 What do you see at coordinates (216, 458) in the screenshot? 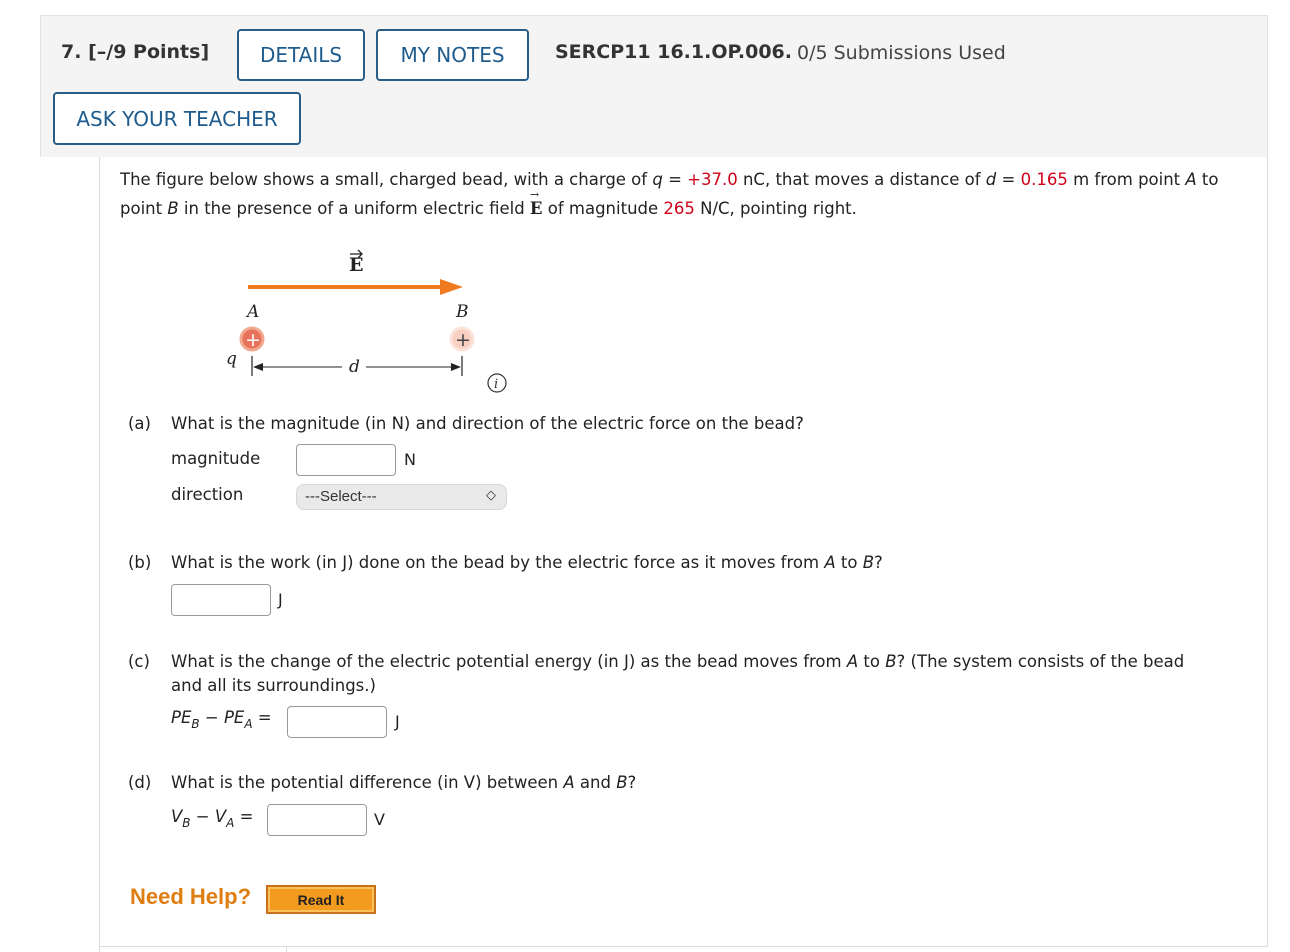
I see `magnitude-label: magnitude` at bounding box center [216, 458].